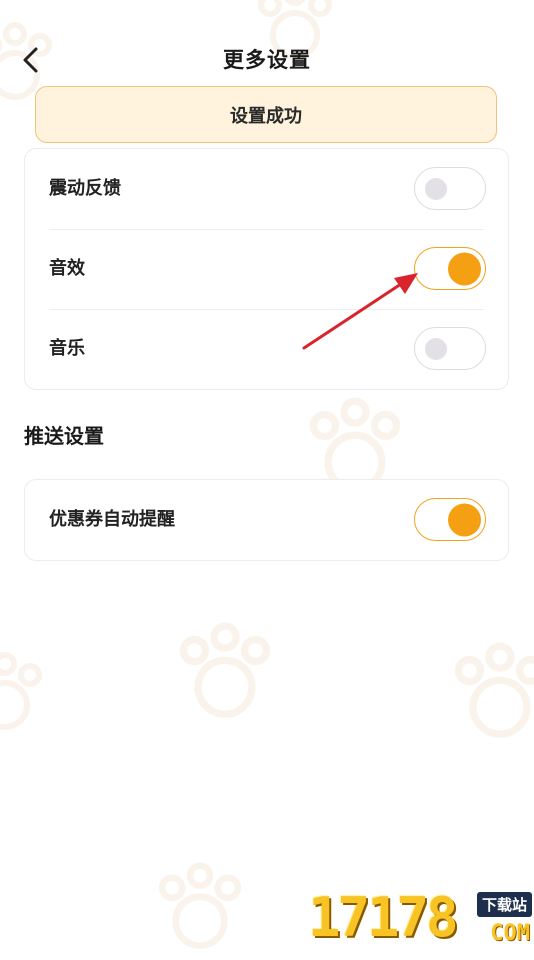  What do you see at coordinates (112, 519) in the screenshot?
I see `coupon-reminder-label: 优惠券自动提醒` at bounding box center [112, 519].